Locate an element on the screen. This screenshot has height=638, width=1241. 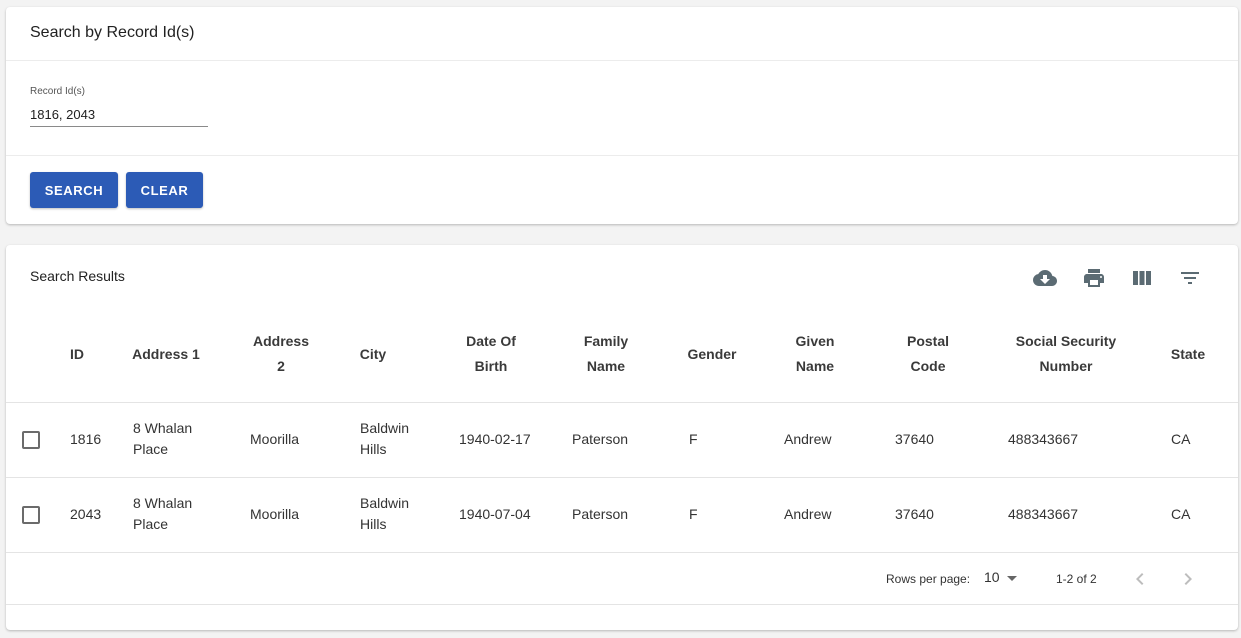
search-button: SEARCH is located at coordinates (74, 190).